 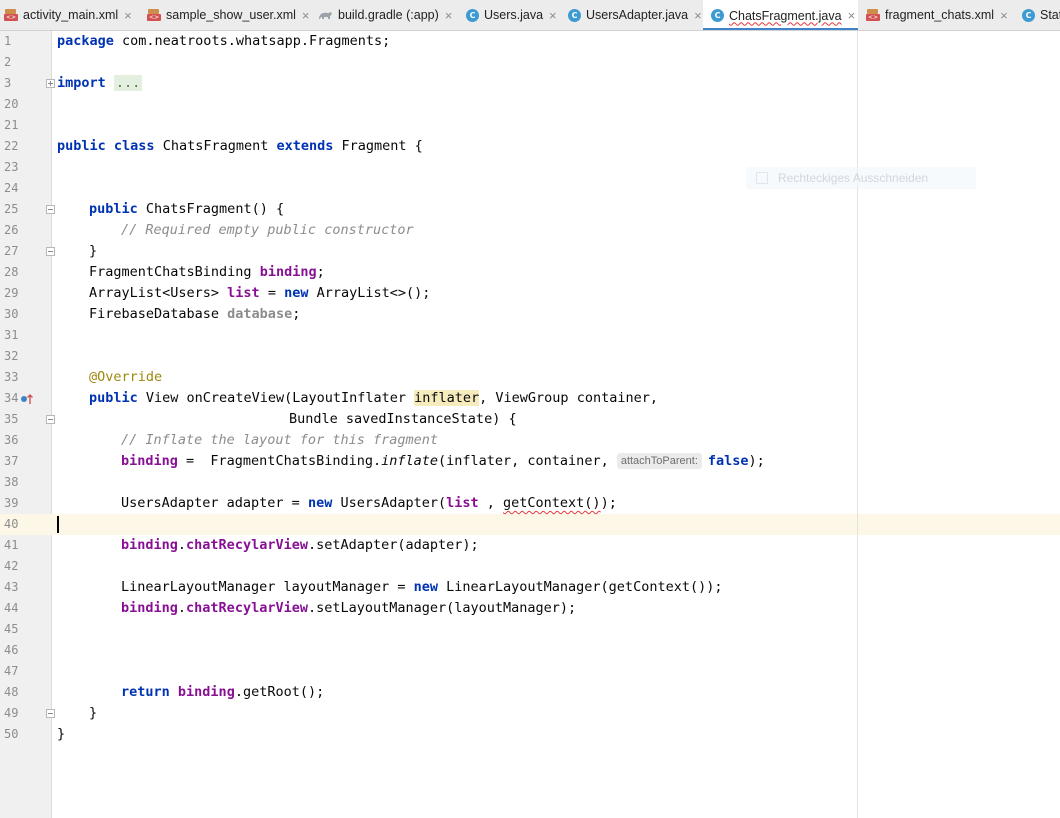 What do you see at coordinates (207, 272) in the screenshot?
I see `code-line: FragmentChatsBinding binding;` at bounding box center [207, 272].